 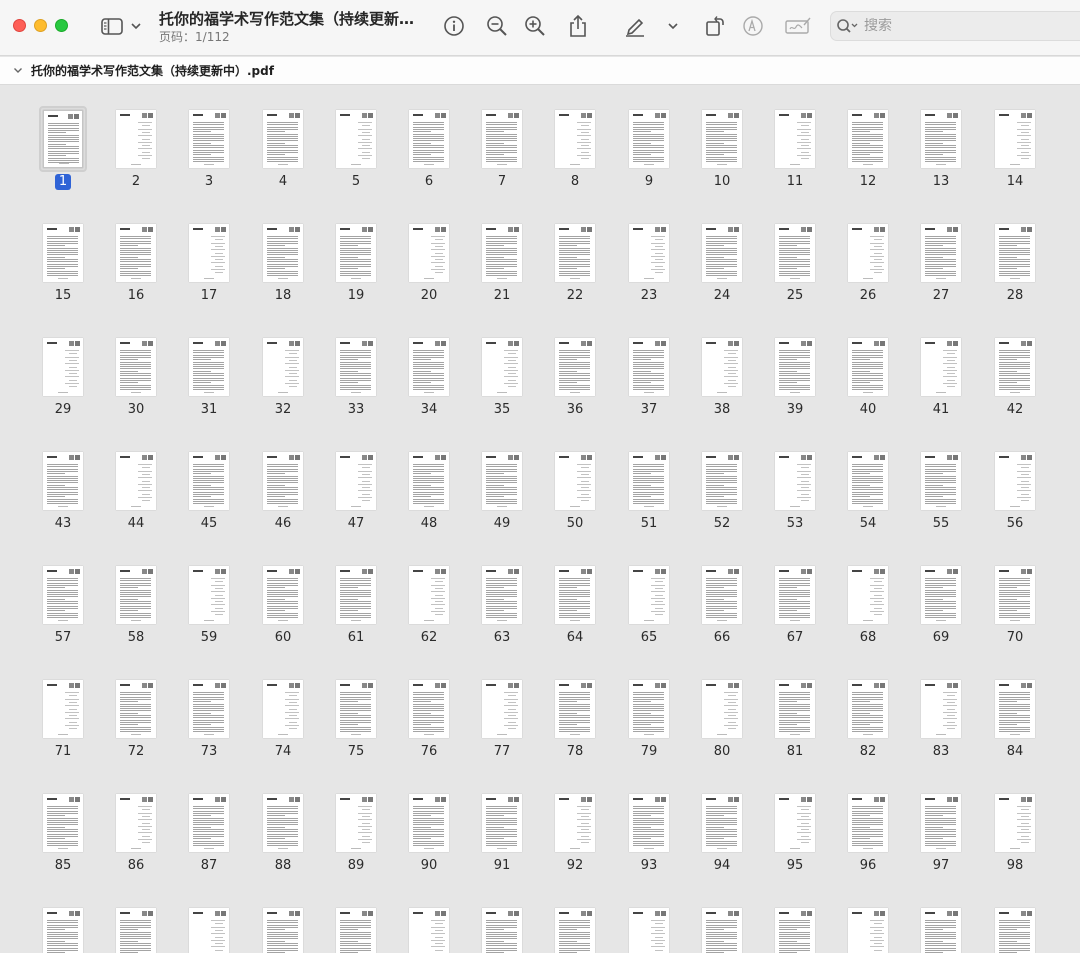 I want to click on info-button, so click(x=454, y=26).